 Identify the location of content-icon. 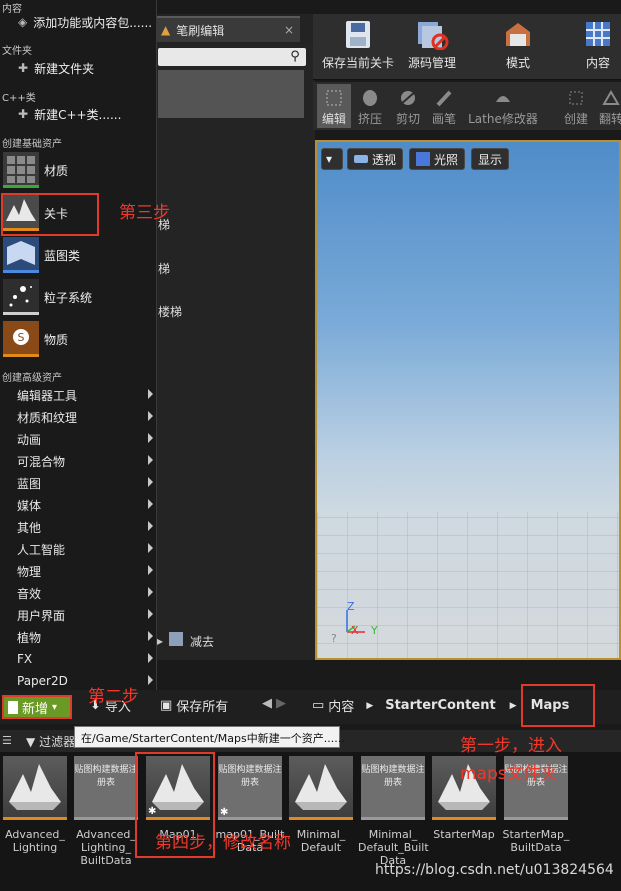
(598, 34).